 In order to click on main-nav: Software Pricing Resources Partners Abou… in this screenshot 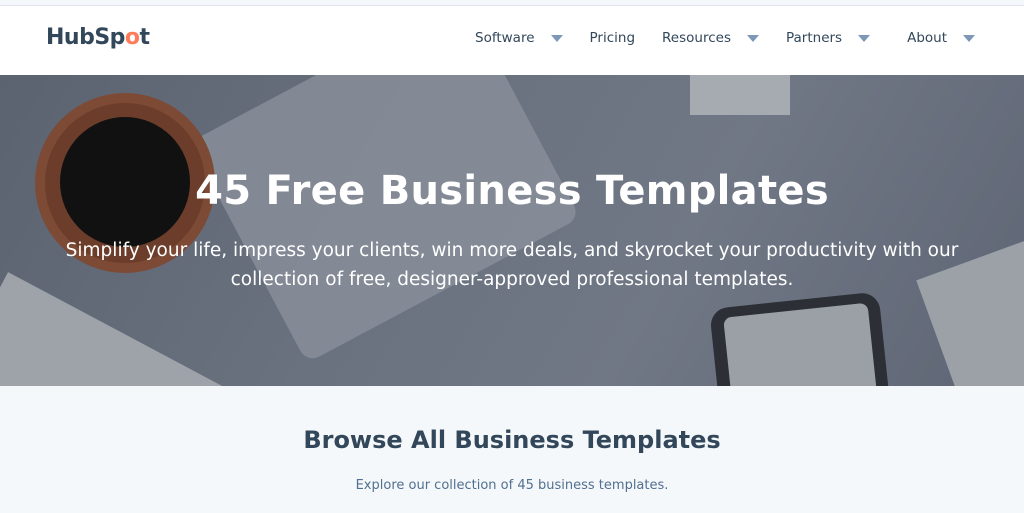, I will do `click(738, 38)`.